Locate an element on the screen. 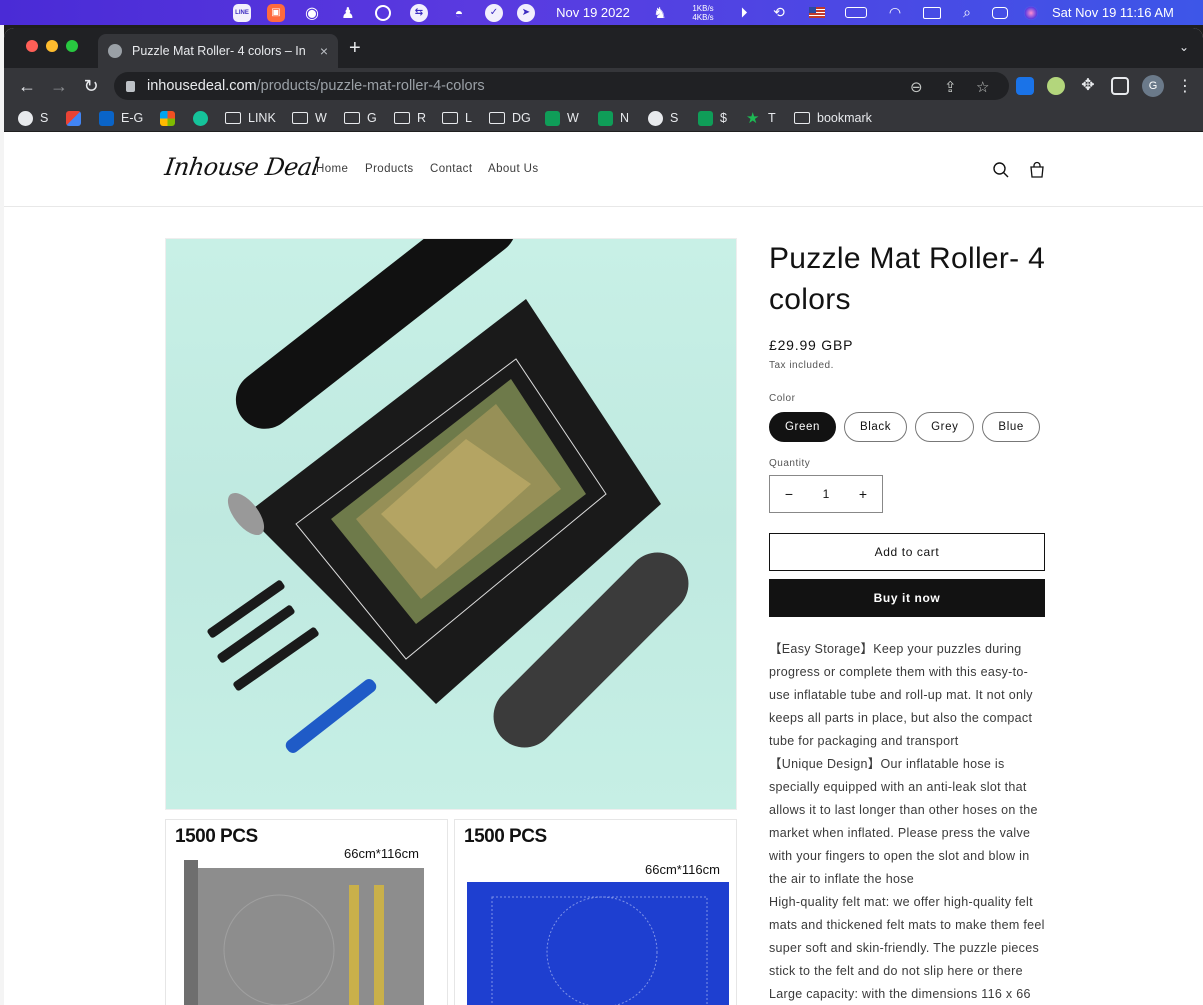  extension-circle-icon is located at coordinates (1056, 86).